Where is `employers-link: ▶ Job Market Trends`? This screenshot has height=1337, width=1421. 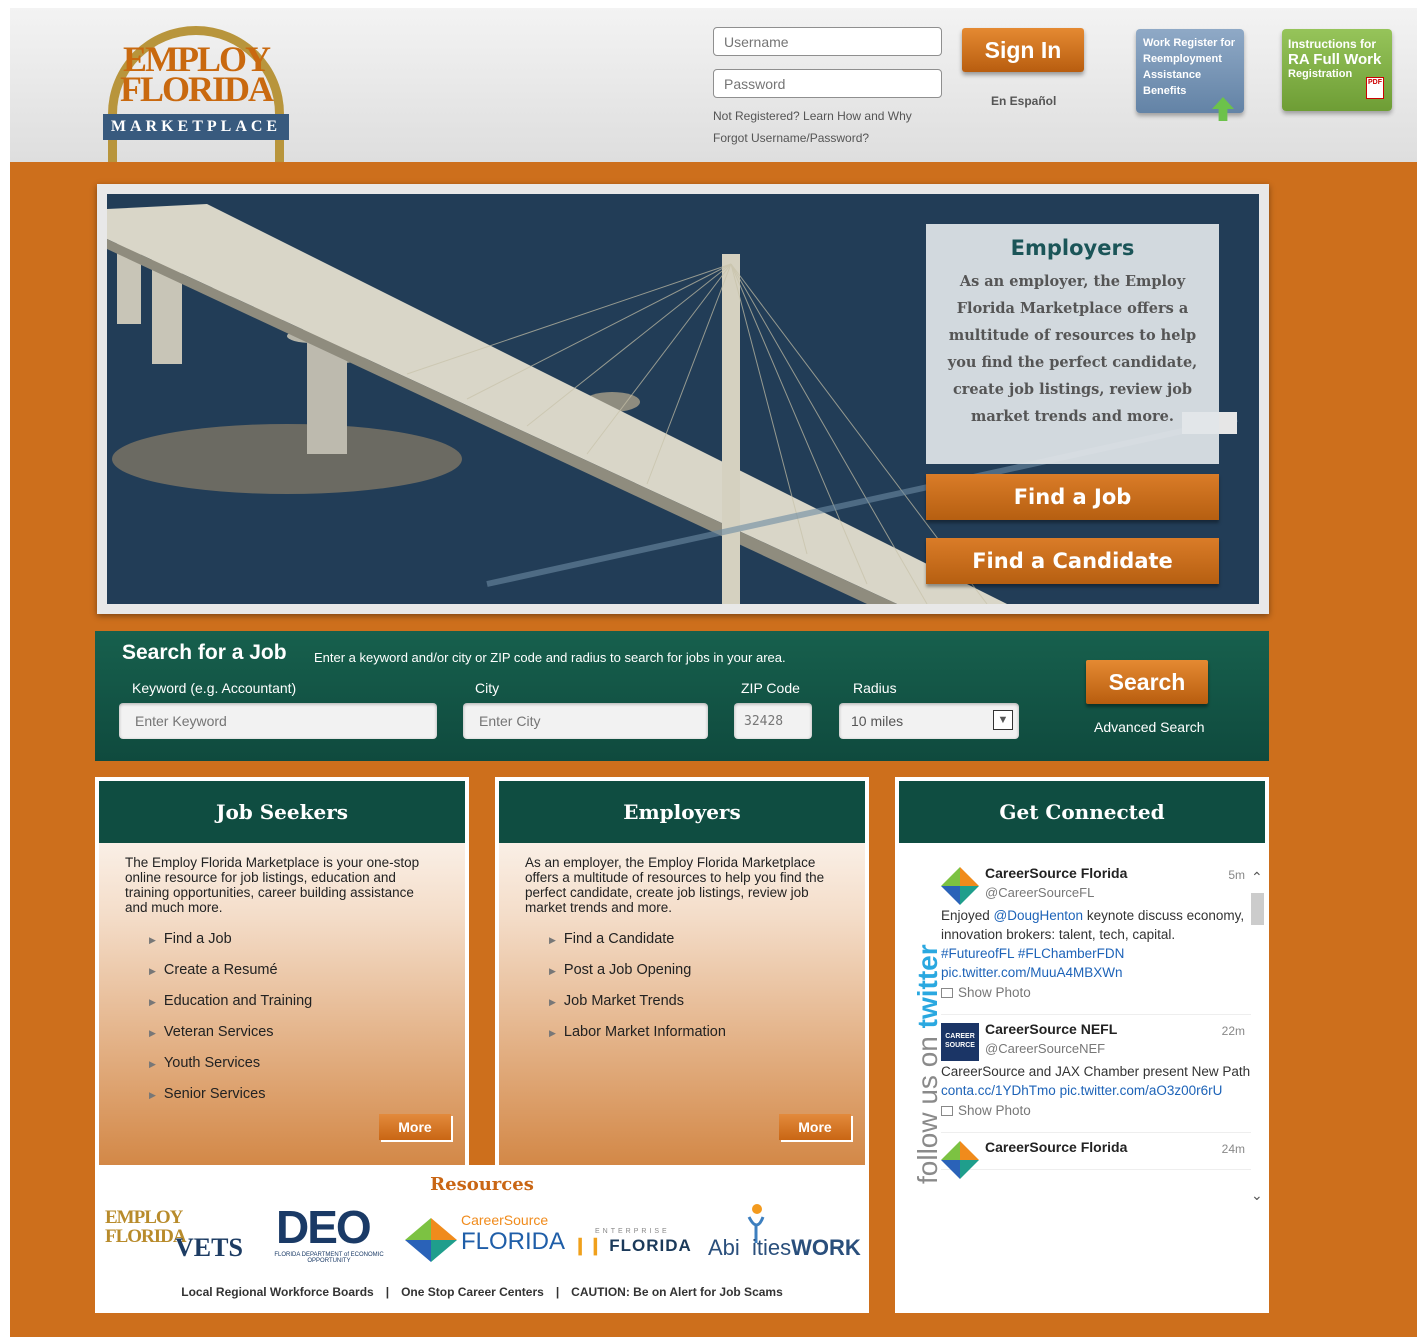 employers-link: ▶ Job Market Trends is located at coordinates (707, 1004).